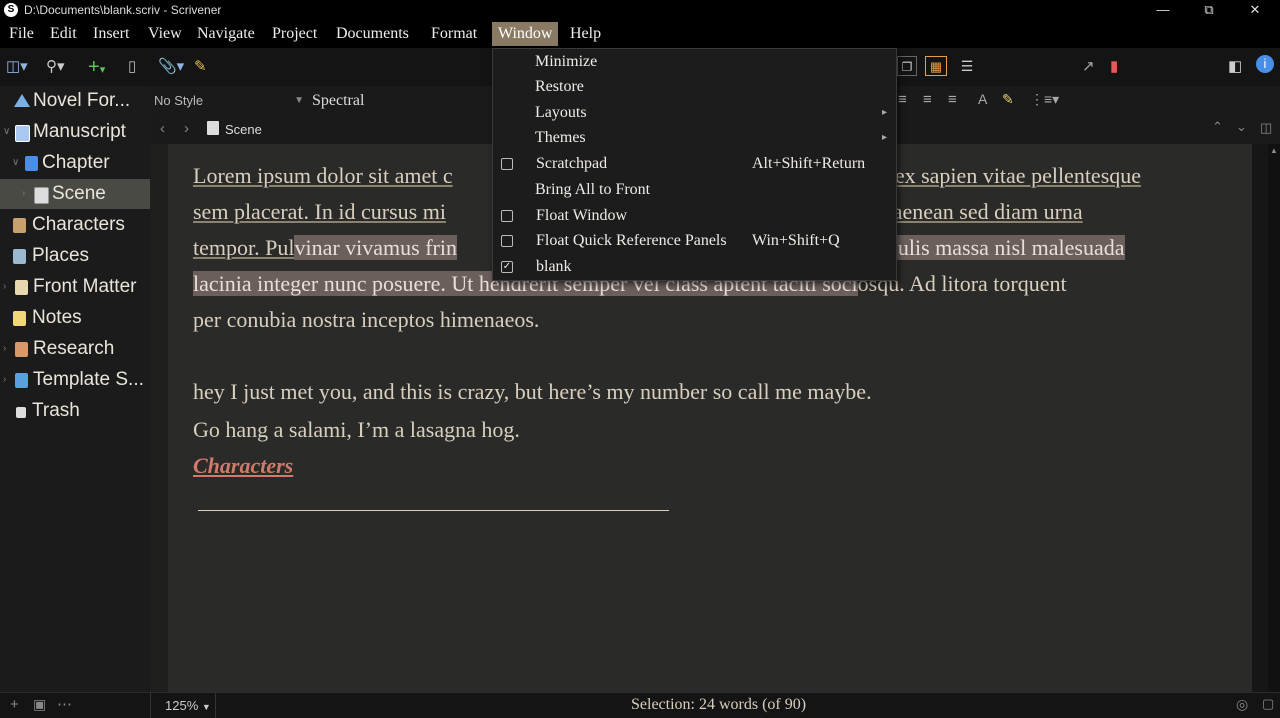 The width and height of the screenshot is (1280, 718). What do you see at coordinates (1265, 64) in the screenshot?
I see `info-icon: i` at bounding box center [1265, 64].